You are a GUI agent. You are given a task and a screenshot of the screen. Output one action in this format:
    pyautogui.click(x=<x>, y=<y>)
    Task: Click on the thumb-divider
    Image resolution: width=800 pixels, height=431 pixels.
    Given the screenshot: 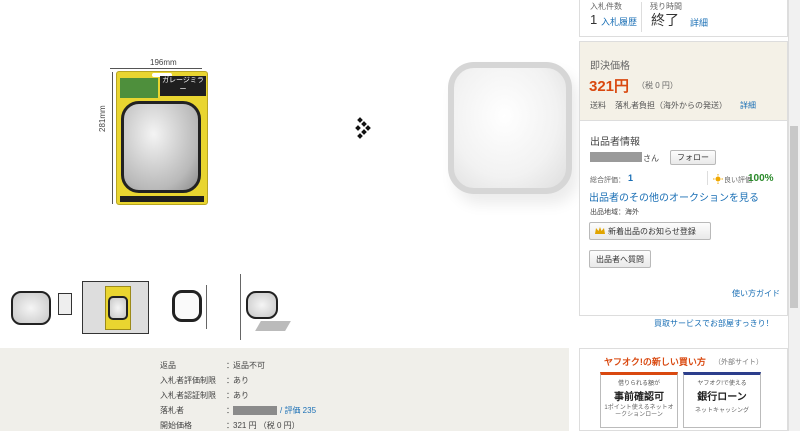 What is the action you would take?
    pyautogui.click(x=240, y=307)
    